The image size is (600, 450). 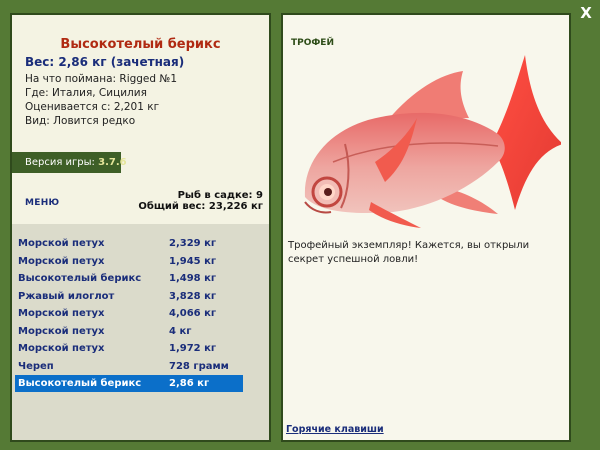 What do you see at coordinates (140, 44) in the screenshot?
I see `fish-name: Высокотелый берикс` at bounding box center [140, 44].